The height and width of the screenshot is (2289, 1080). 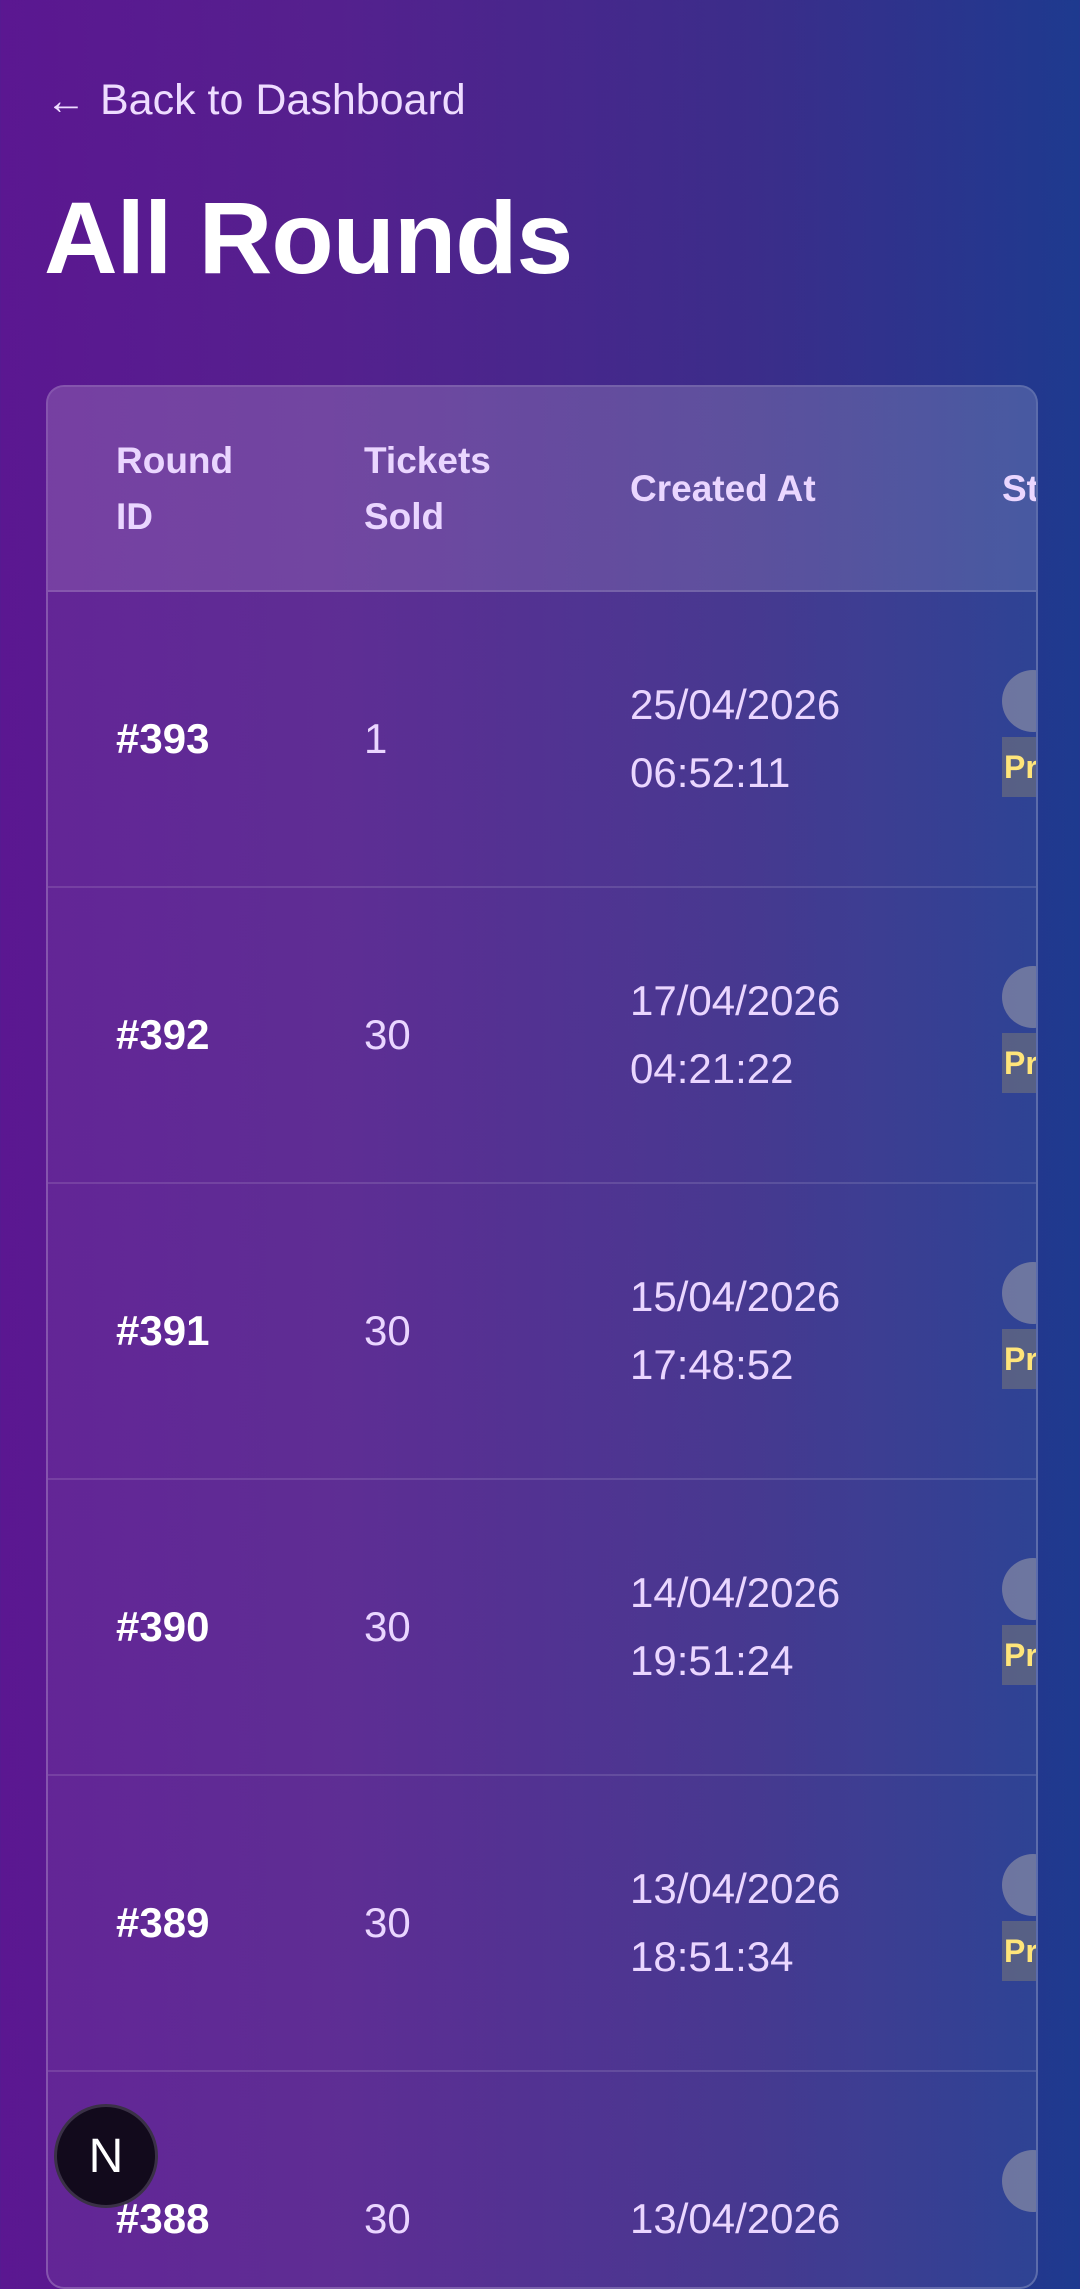 I want to click on created-time: 17:48:52, so click(x=712, y=1364).